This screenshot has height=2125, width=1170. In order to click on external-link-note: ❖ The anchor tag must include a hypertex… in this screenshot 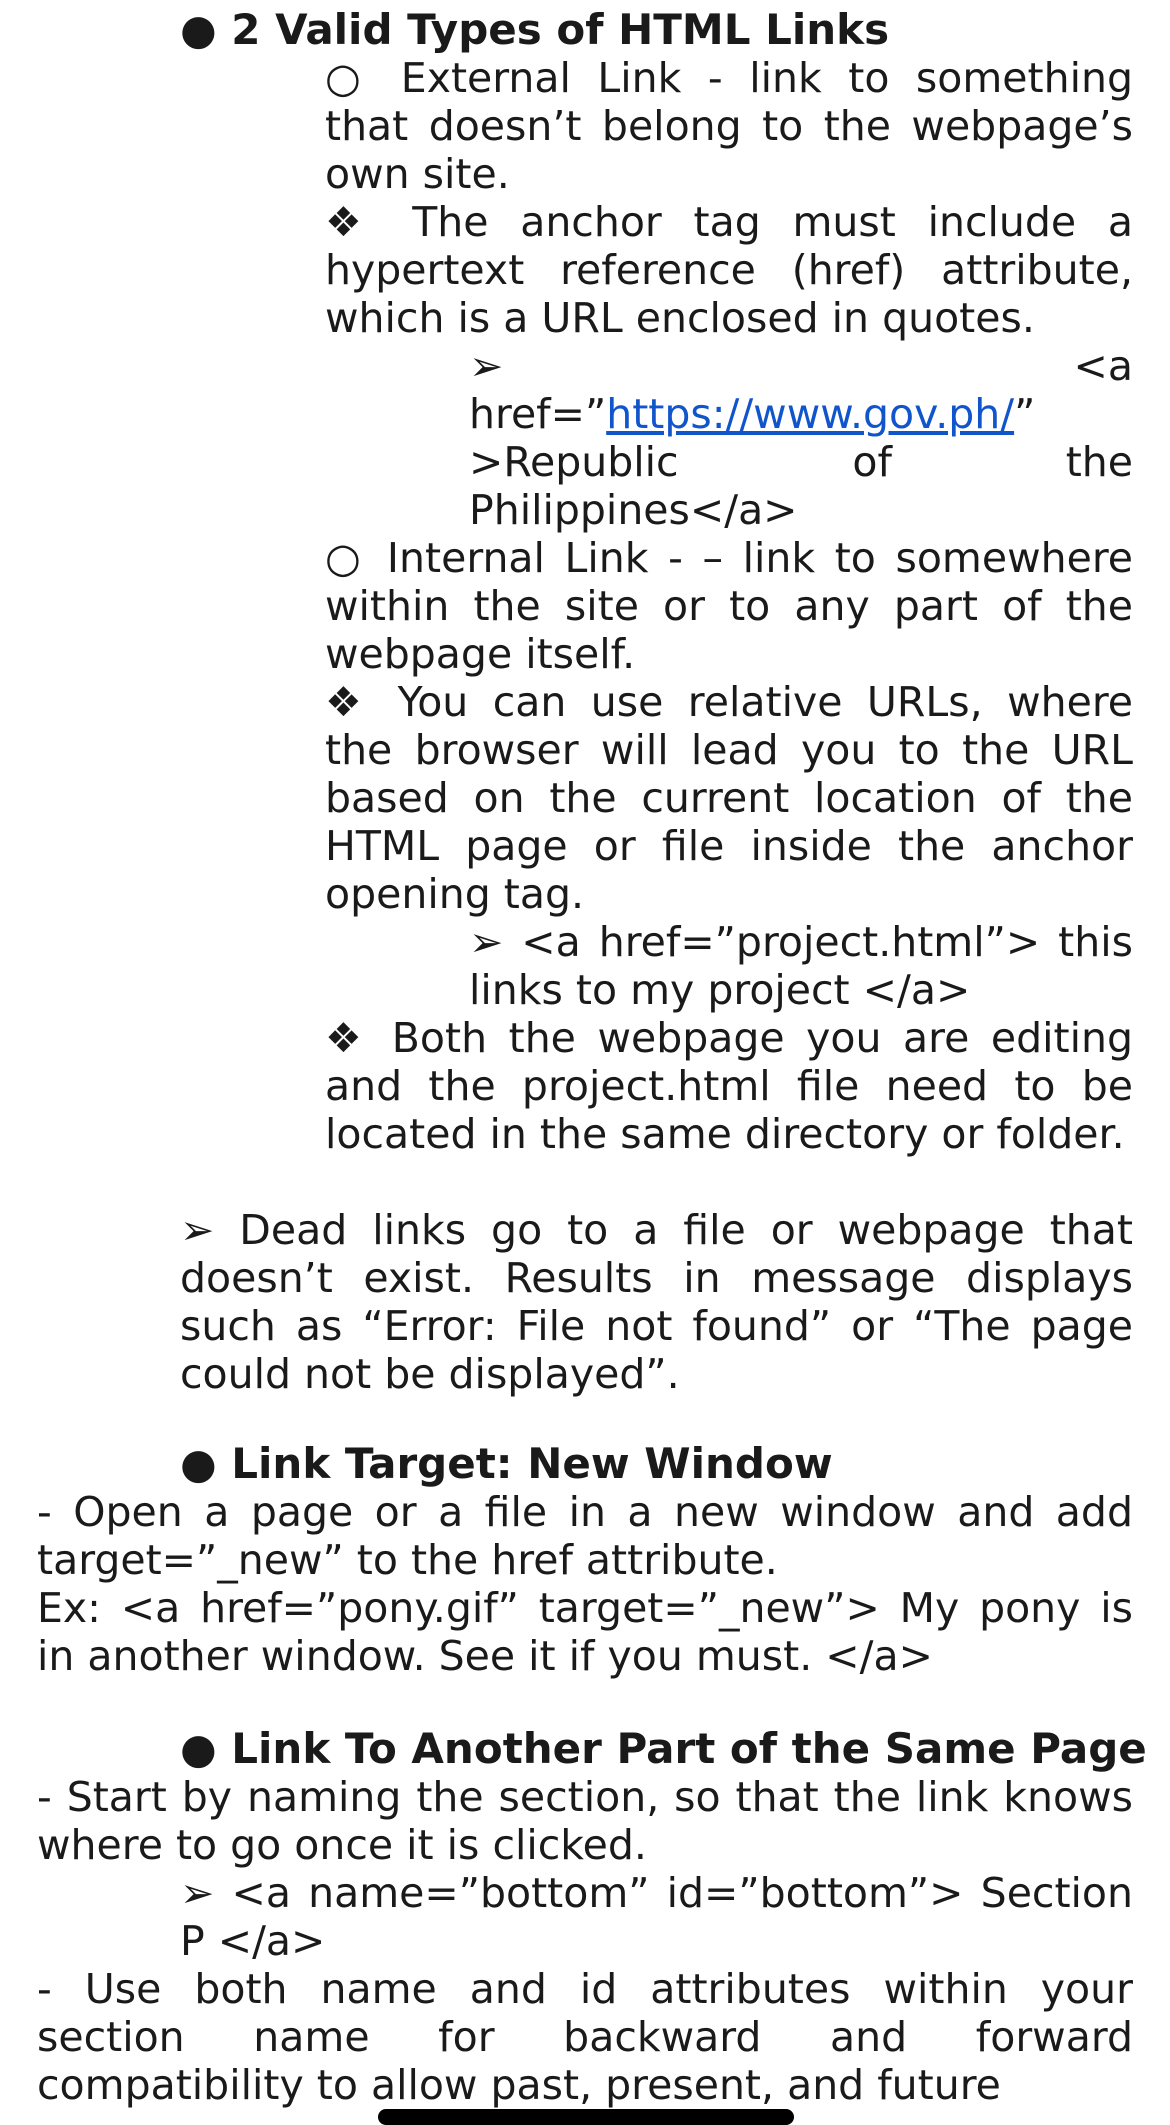, I will do `click(729, 270)`.